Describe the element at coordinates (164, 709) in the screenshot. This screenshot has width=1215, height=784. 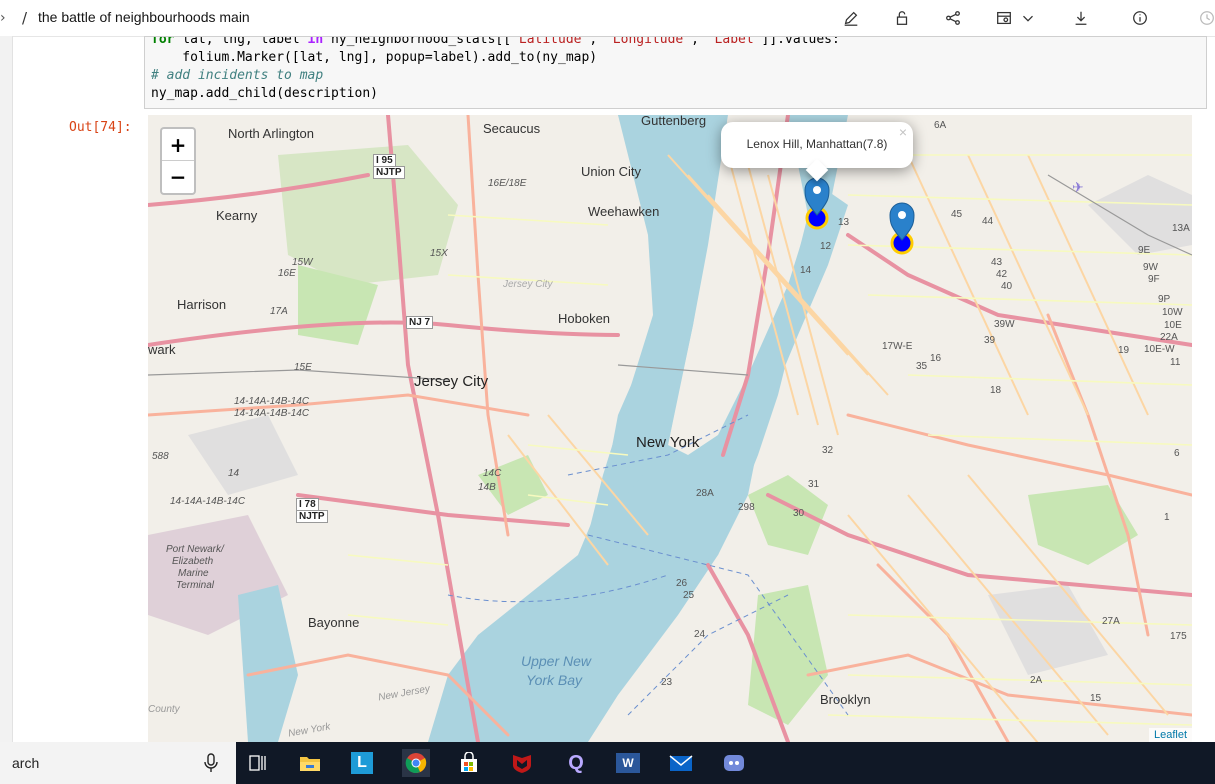
I see `label-county: County` at that location.